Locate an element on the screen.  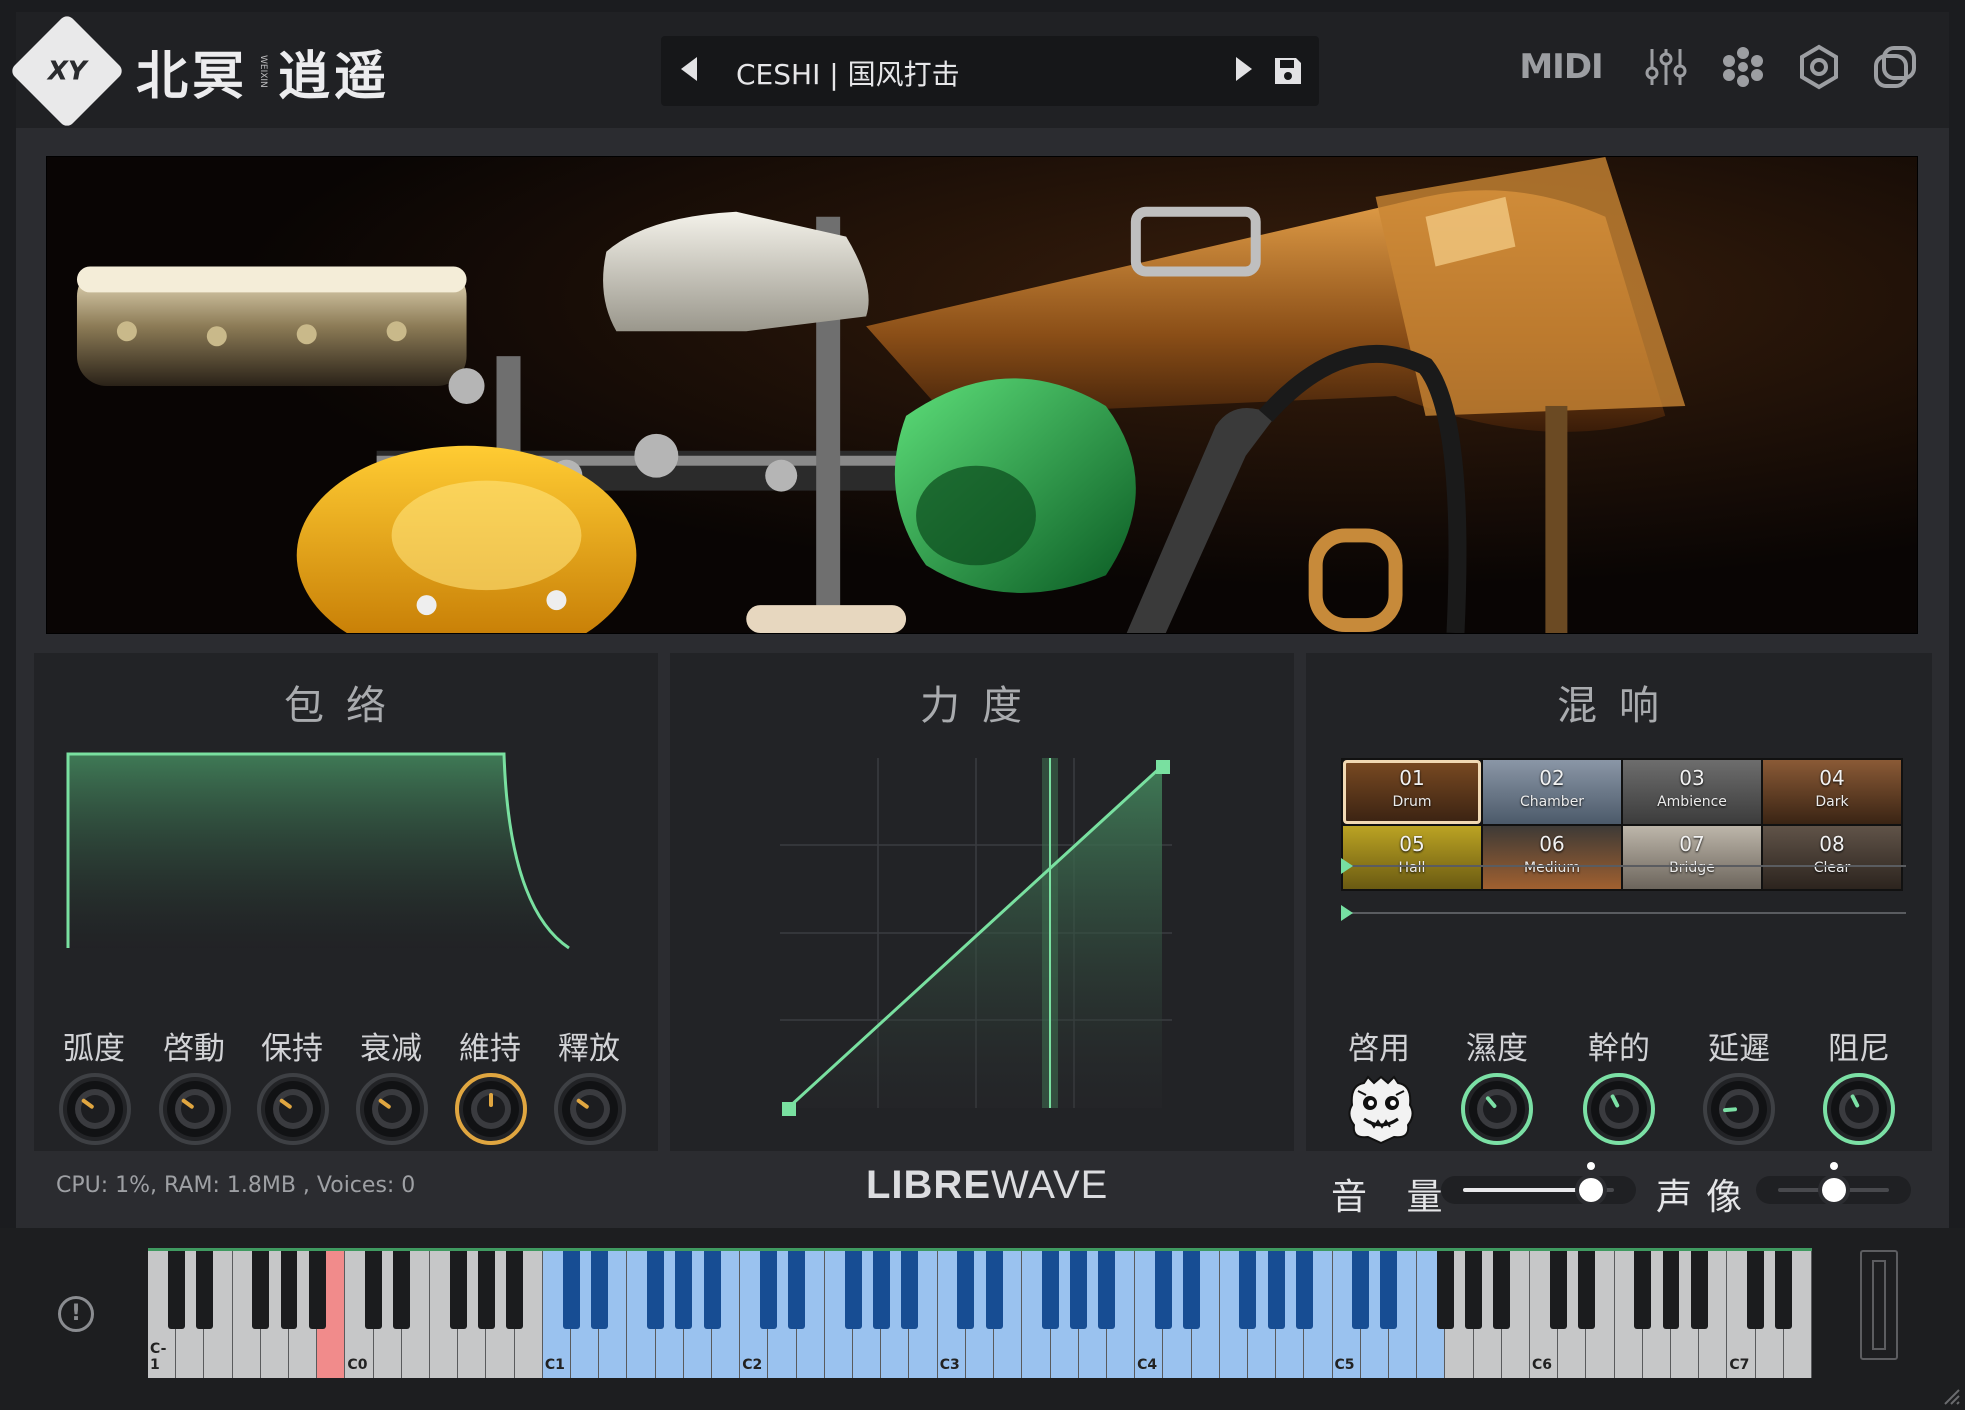
midi-button: MIDI is located at coordinates (1561, 67).